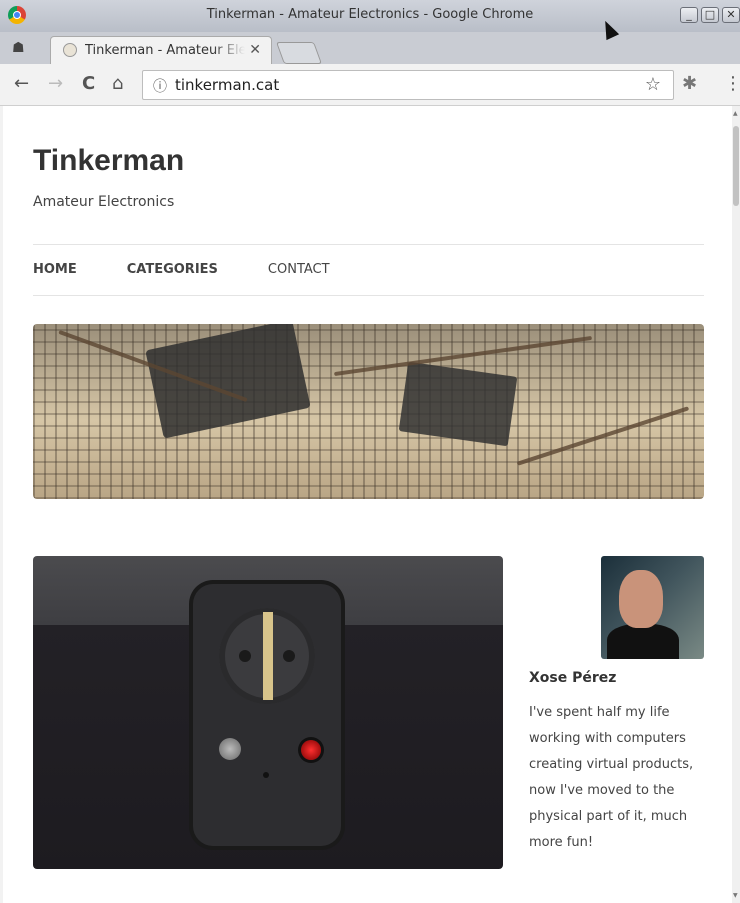 The height and width of the screenshot is (903, 740). I want to click on scroll-down-icon: ▼, so click(735, 895).